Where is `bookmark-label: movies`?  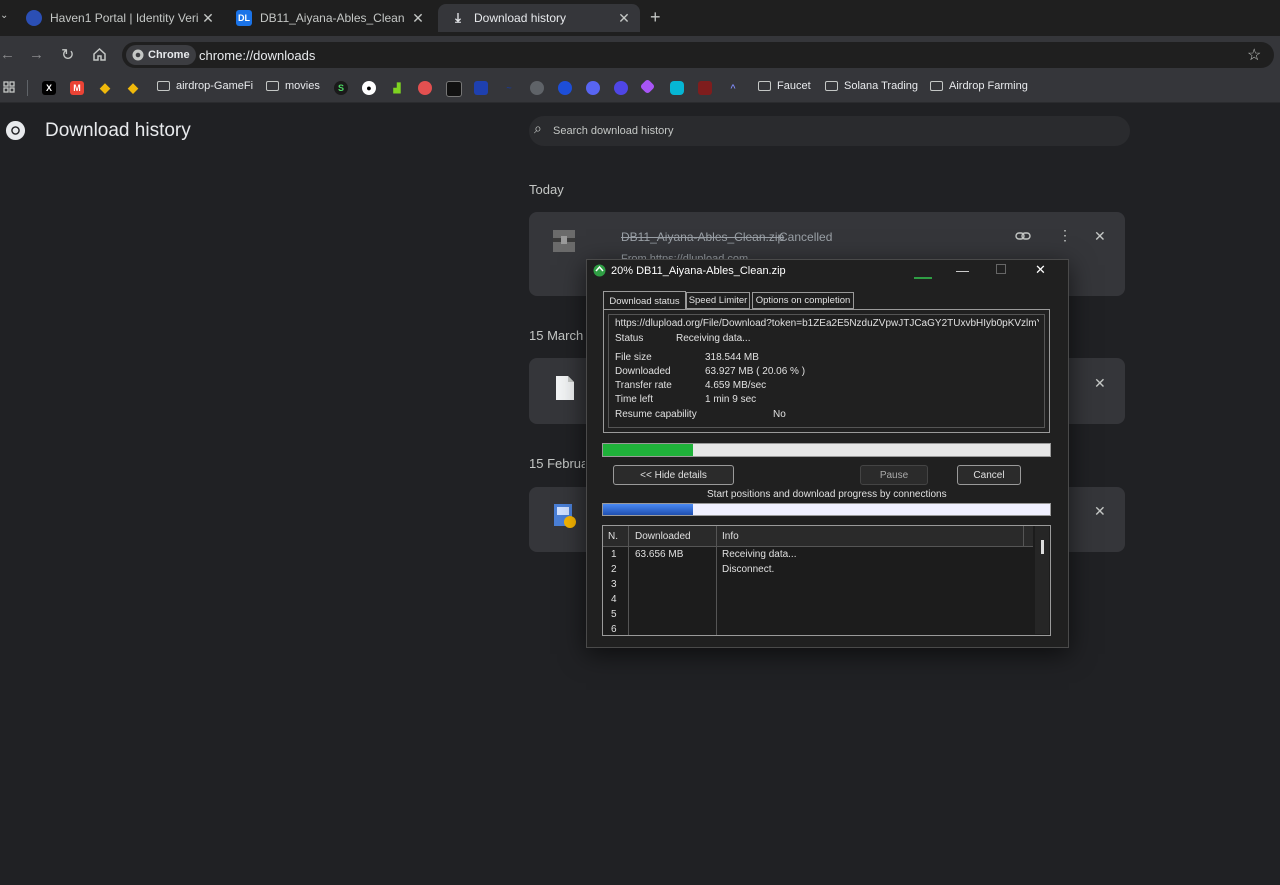
bookmark-label: movies is located at coordinates (302, 86).